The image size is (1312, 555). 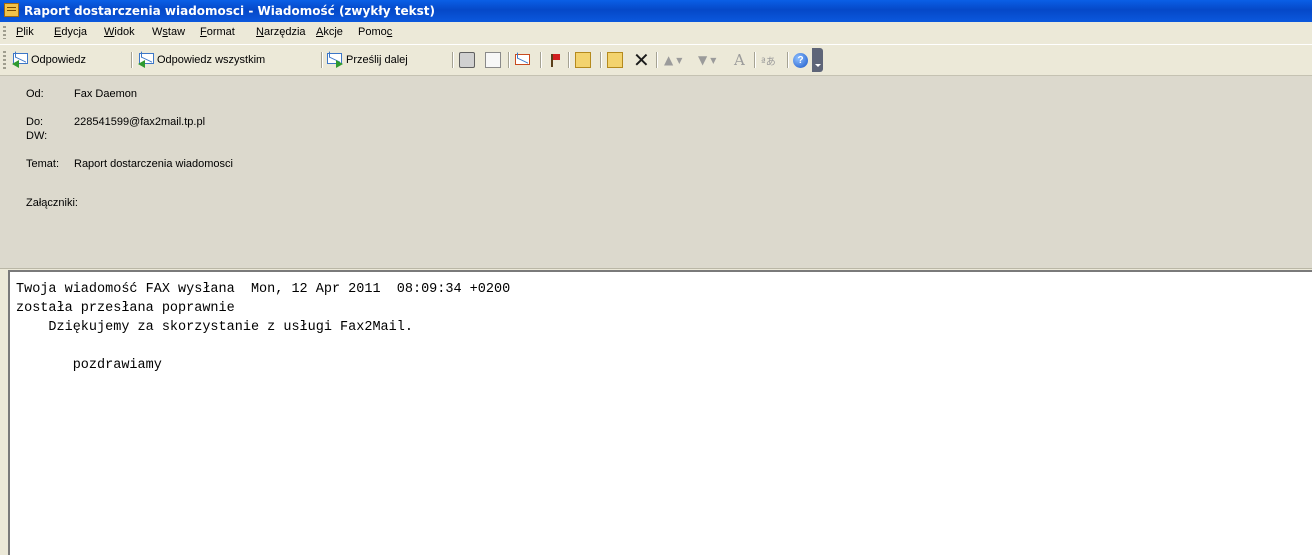 I want to click on reply-all-icon, so click(x=146, y=60).